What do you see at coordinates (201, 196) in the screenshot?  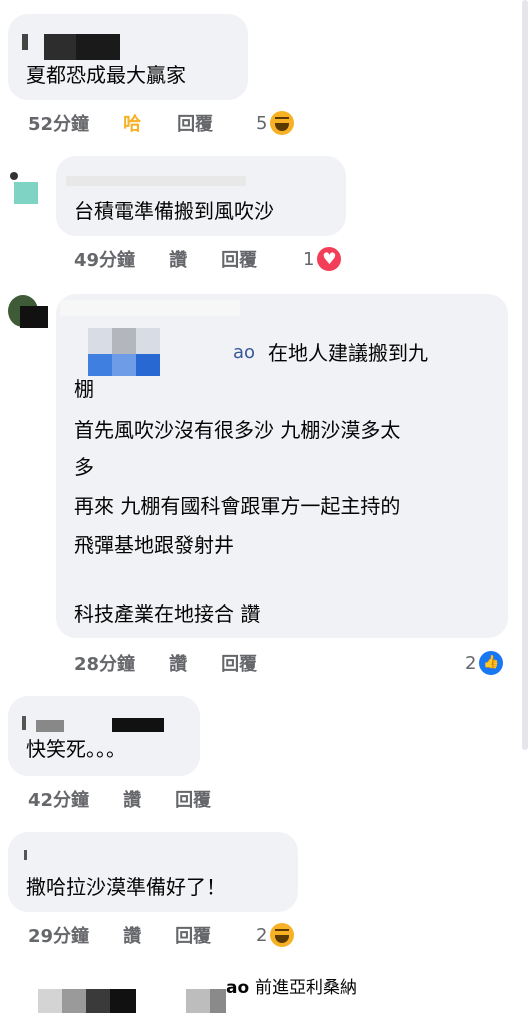 I see `comment-bubble: 台積電準備搬到風吹沙` at bounding box center [201, 196].